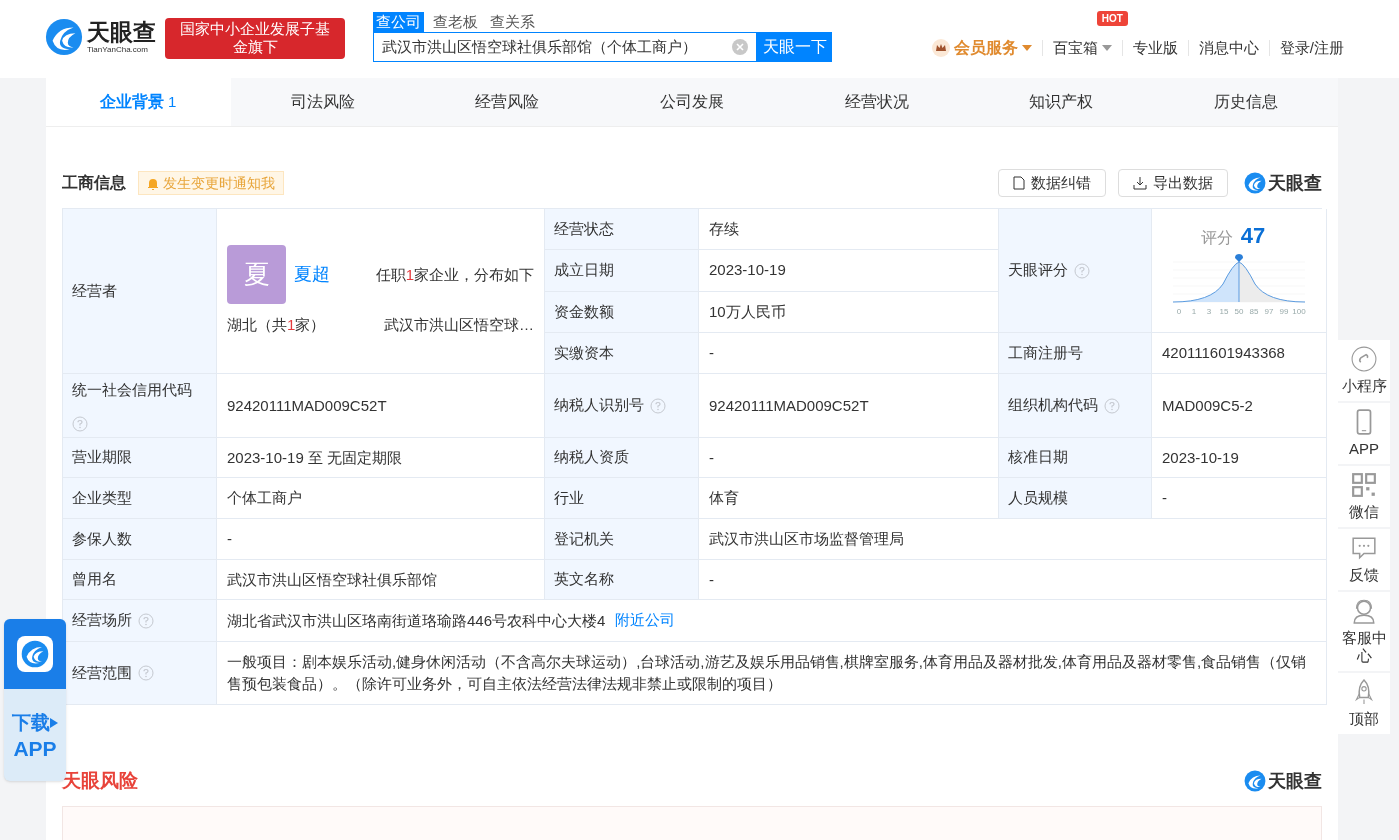 This screenshot has width=1399, height=840. I want to click on field-label: 成立日期, so click(622, 271).